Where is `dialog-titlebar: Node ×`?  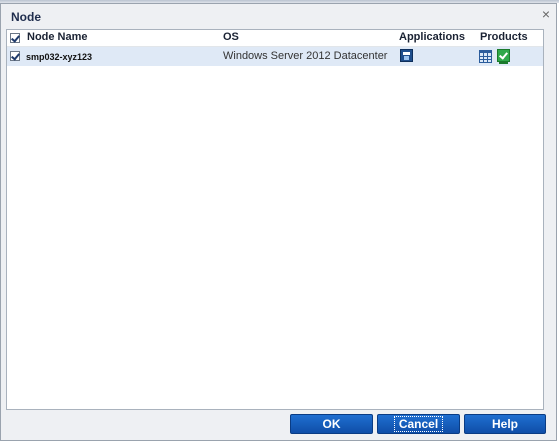 dialog-titlebar: Node × is located at coordinates (278, 16).